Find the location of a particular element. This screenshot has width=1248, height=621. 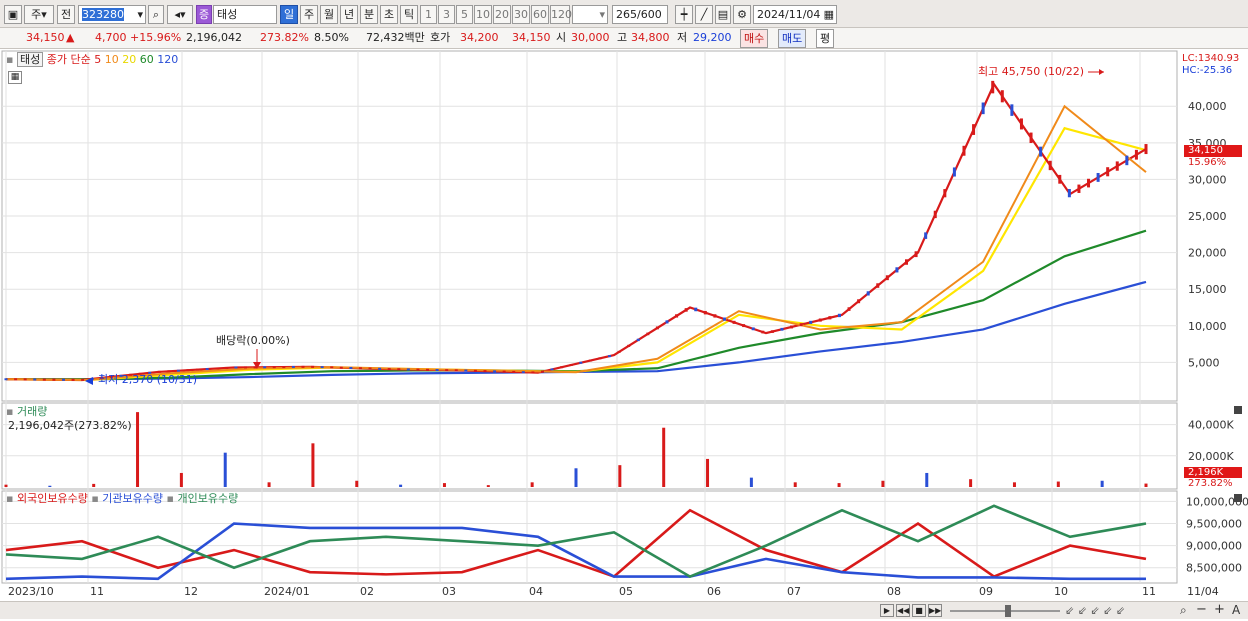

interval-30-button: 30 is located at coordinates (521, 14).